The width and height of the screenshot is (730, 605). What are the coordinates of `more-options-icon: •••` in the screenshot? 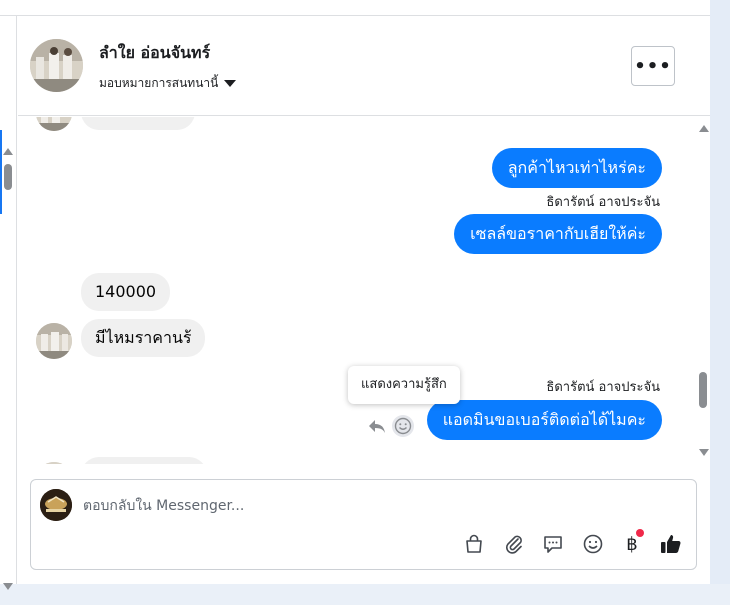 It's located at (653, 66).